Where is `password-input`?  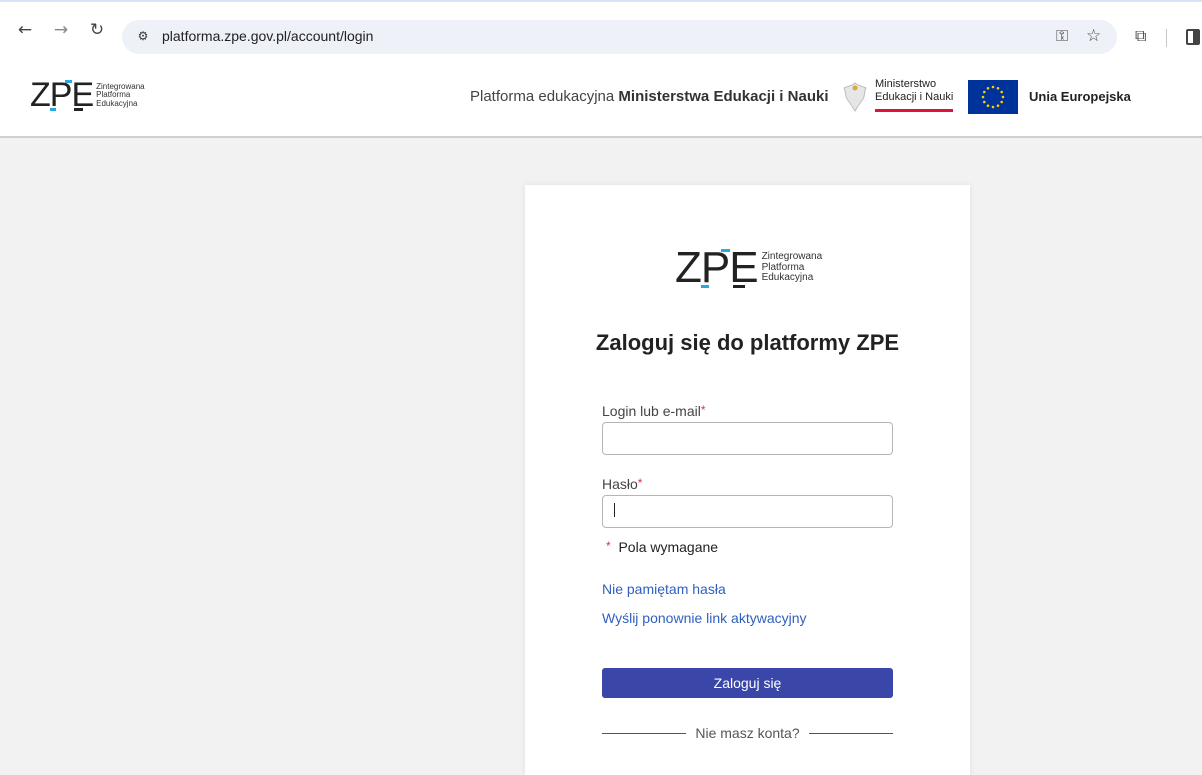 password-input is located at coordinates (747, 511).